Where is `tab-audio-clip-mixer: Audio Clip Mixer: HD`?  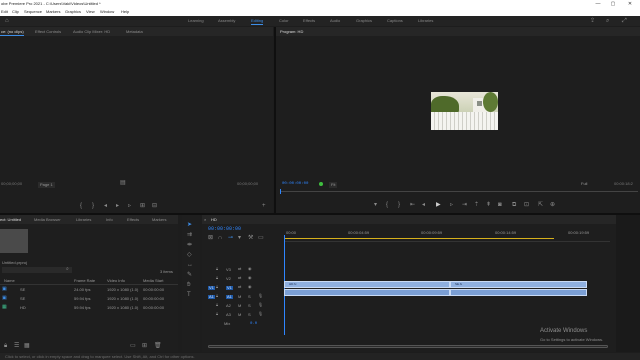
tab-audio-clip-mixer: Audio Clip Mixer: HD is located at coordinates (91, 32).